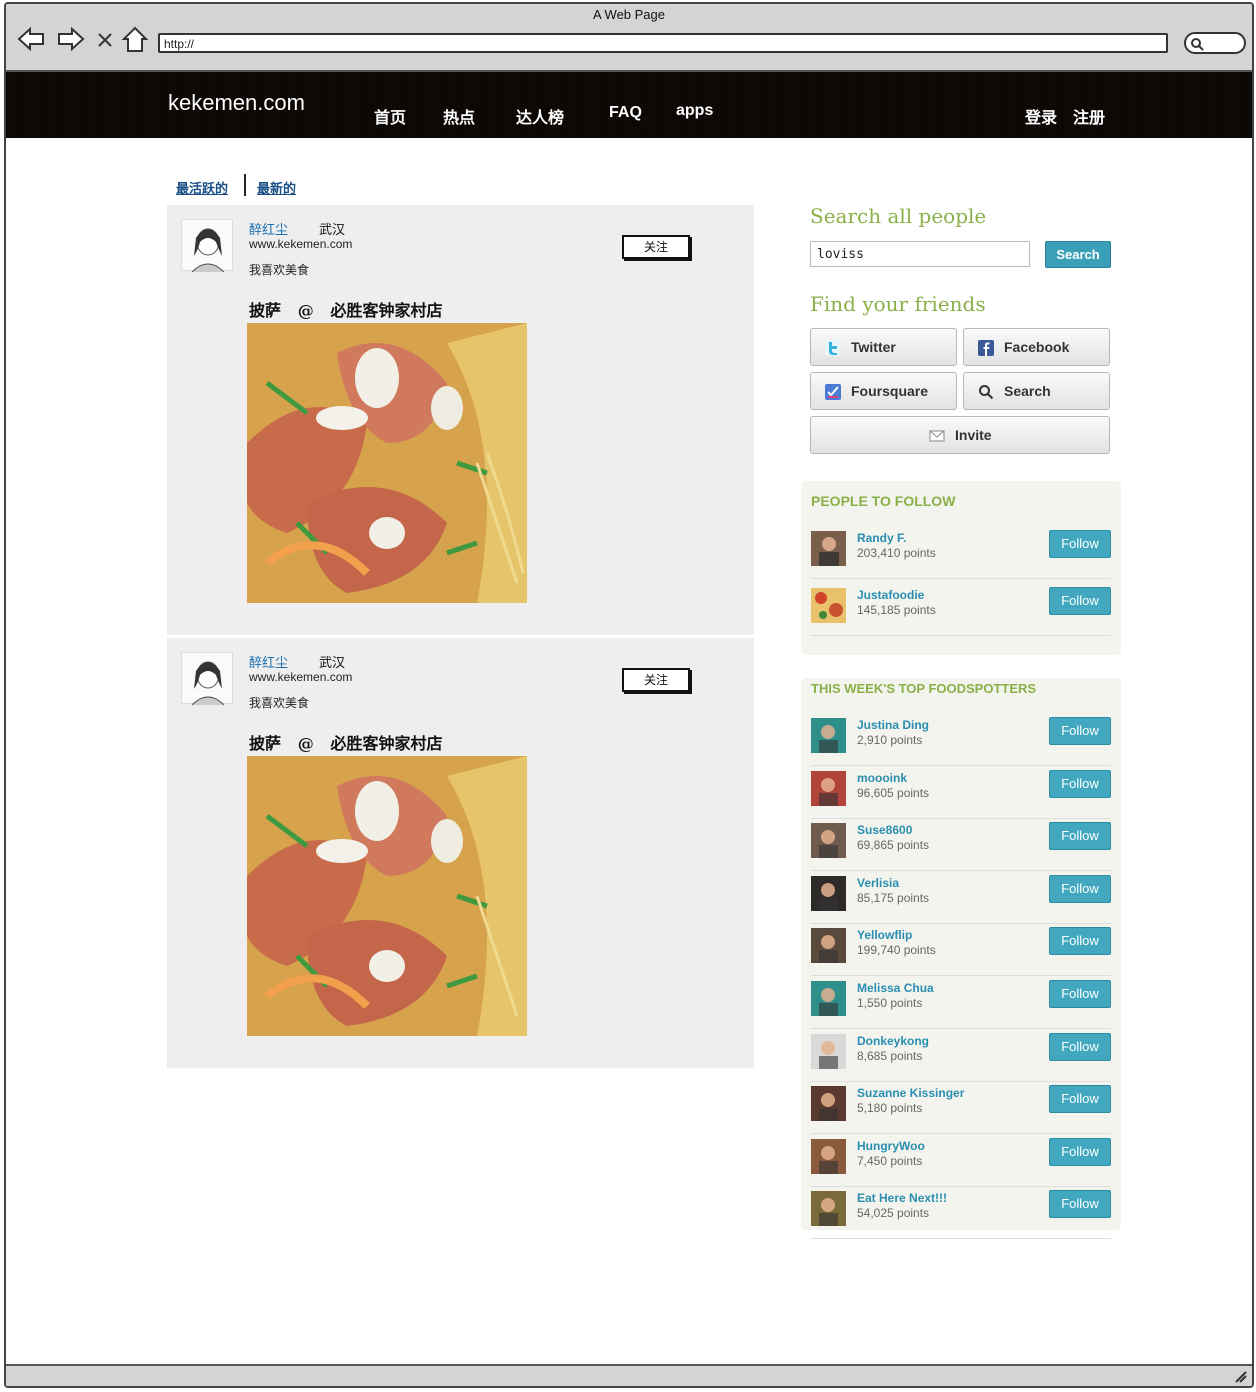 The width and height of the screenshot is (1256, 1392). Describe the element at coordinates (1041, 116) in the screenshot. I see `login-link: 登录` at that location.